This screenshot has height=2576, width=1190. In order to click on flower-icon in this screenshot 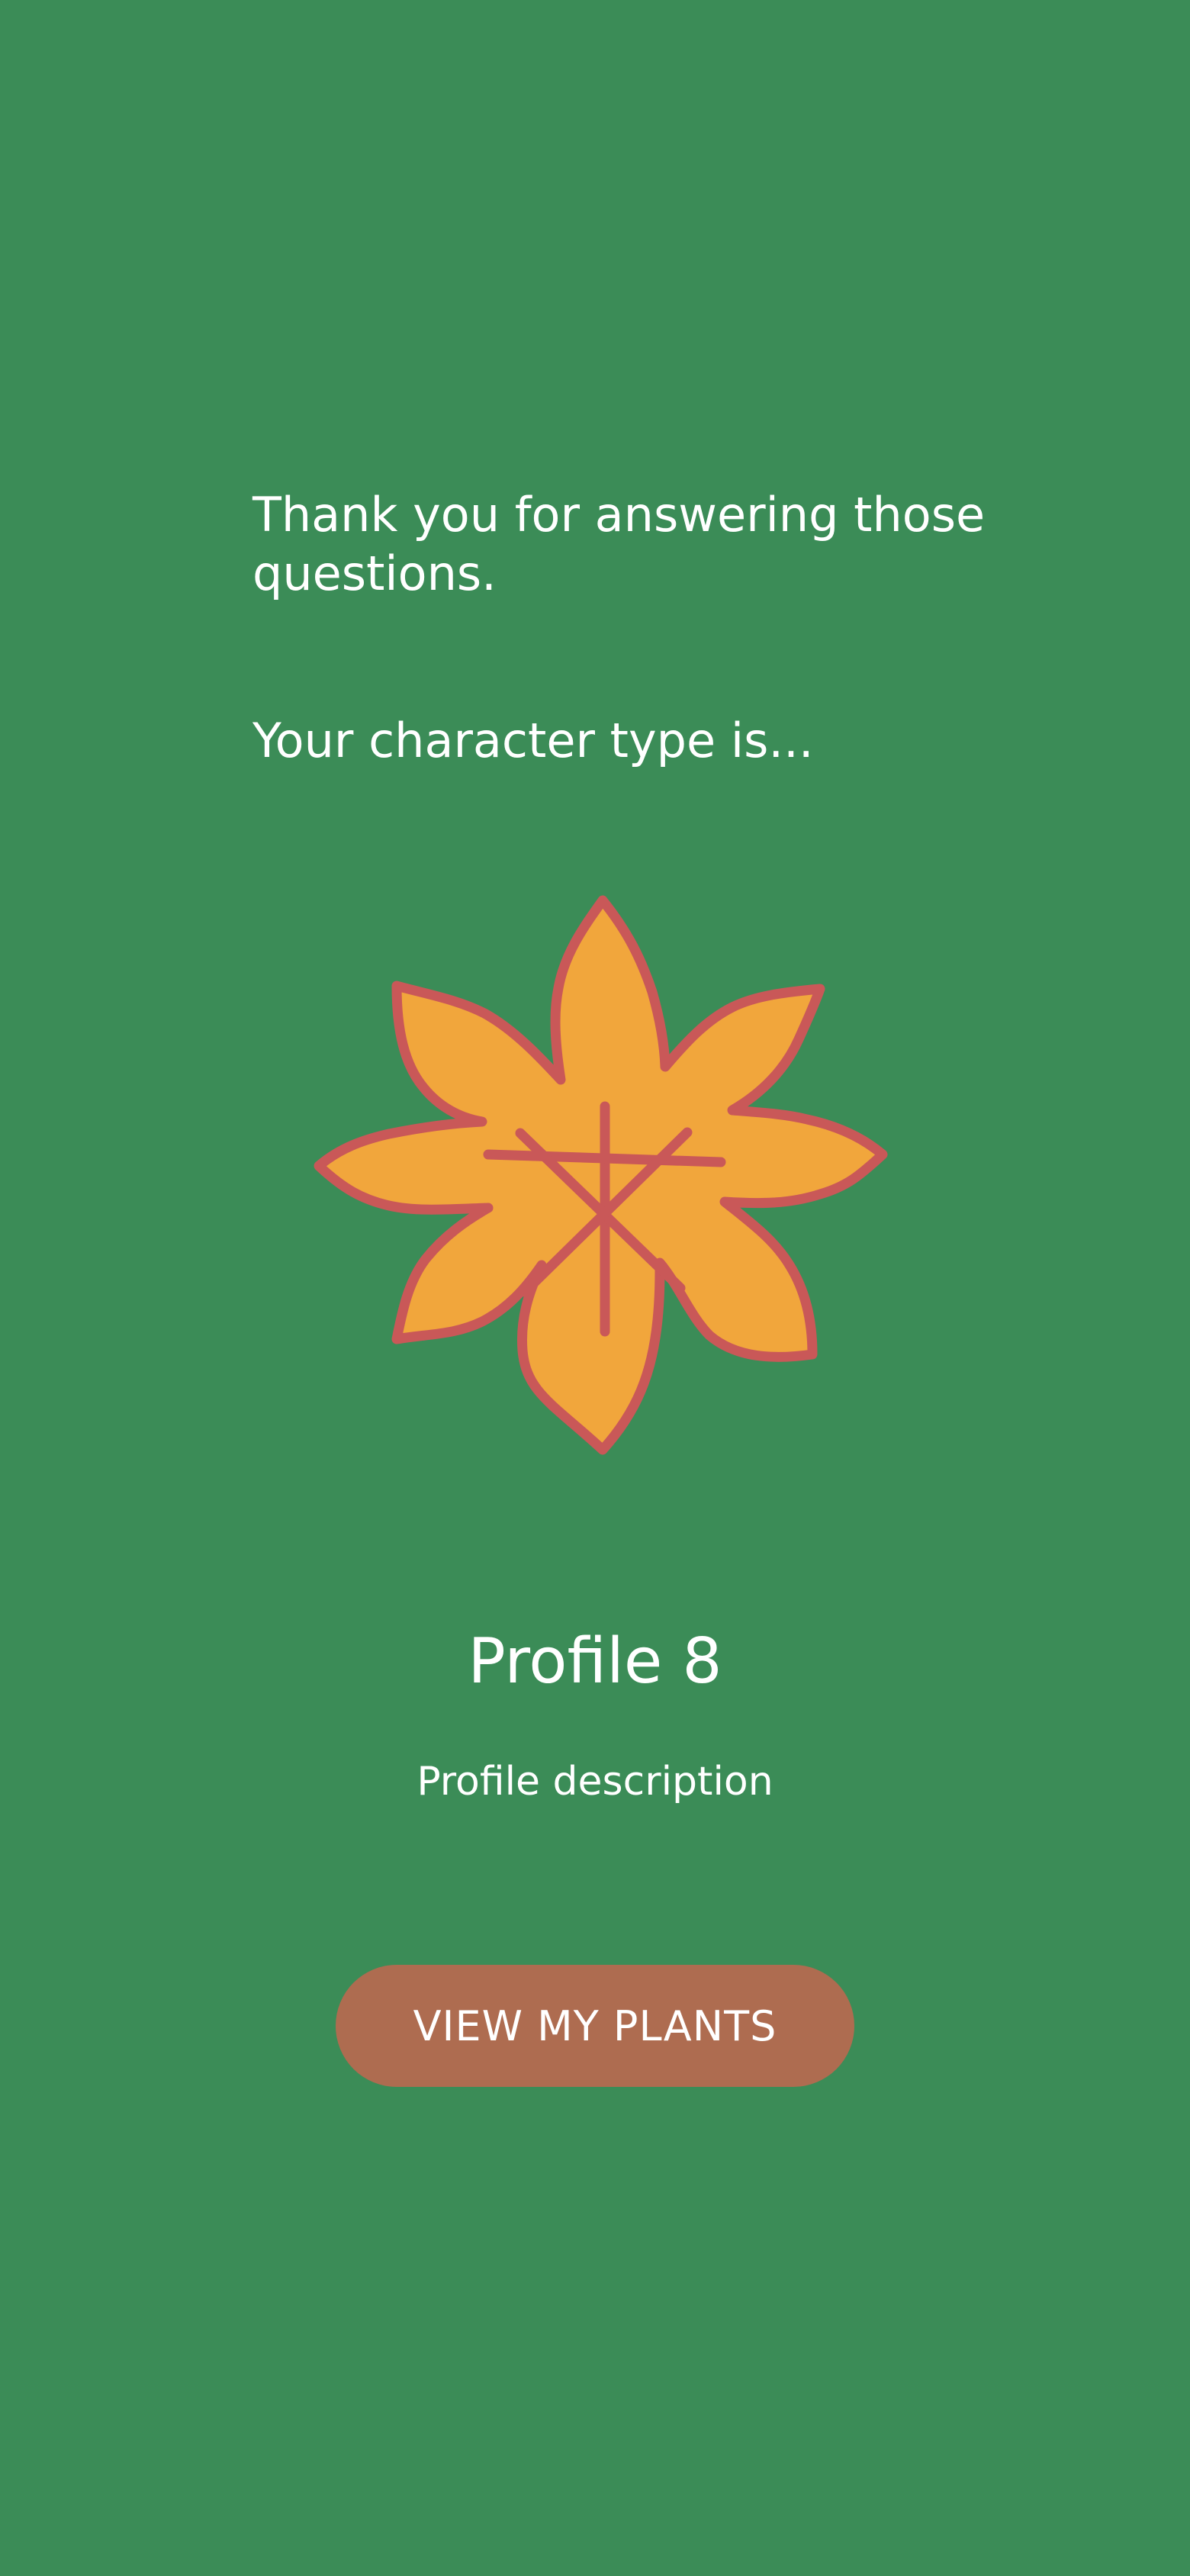, I will do `click(601, 1175)`.